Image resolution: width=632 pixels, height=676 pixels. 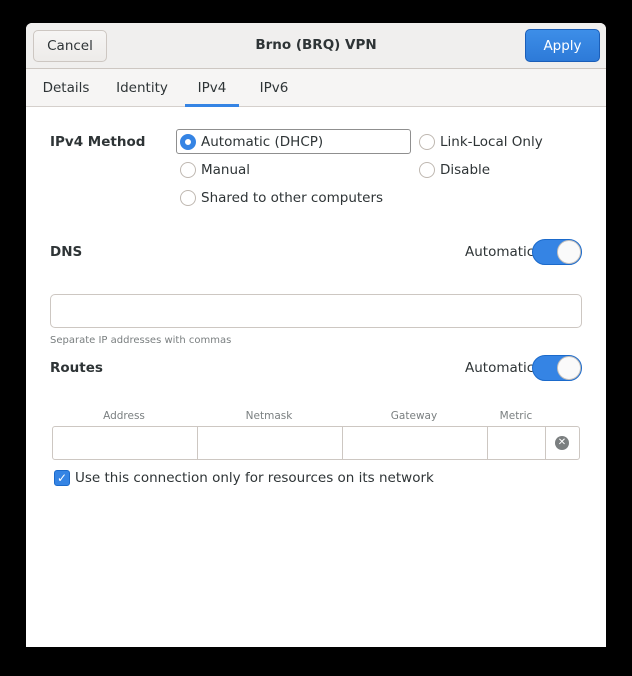 I want to click on dns-automatic-switch, so click(x=557, y=252).